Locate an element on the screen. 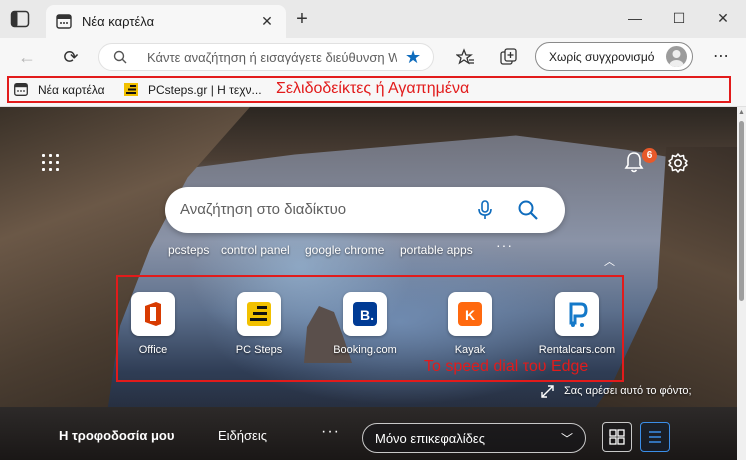 The width and height of the screenshot is (746, 460). suggestion-link: google chrome is located at coordinates (344, 250).